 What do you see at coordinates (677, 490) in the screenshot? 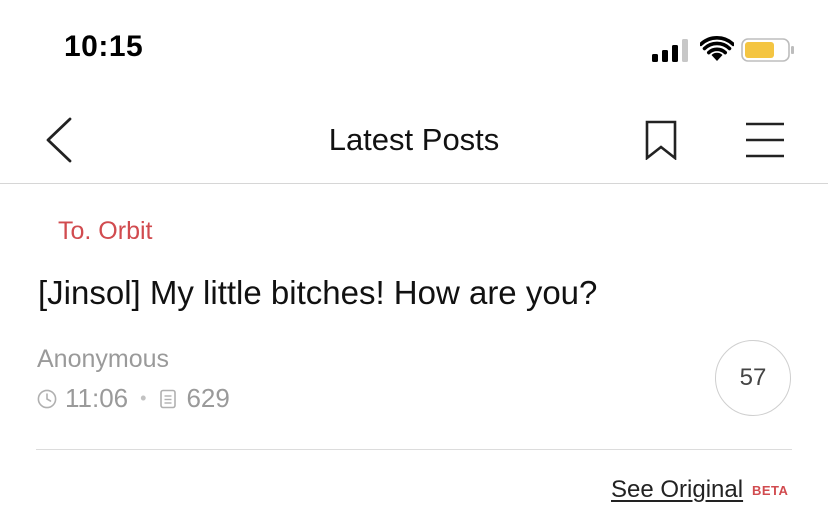
I see `see-original-link: See Original` at bounding box center [677, 490].